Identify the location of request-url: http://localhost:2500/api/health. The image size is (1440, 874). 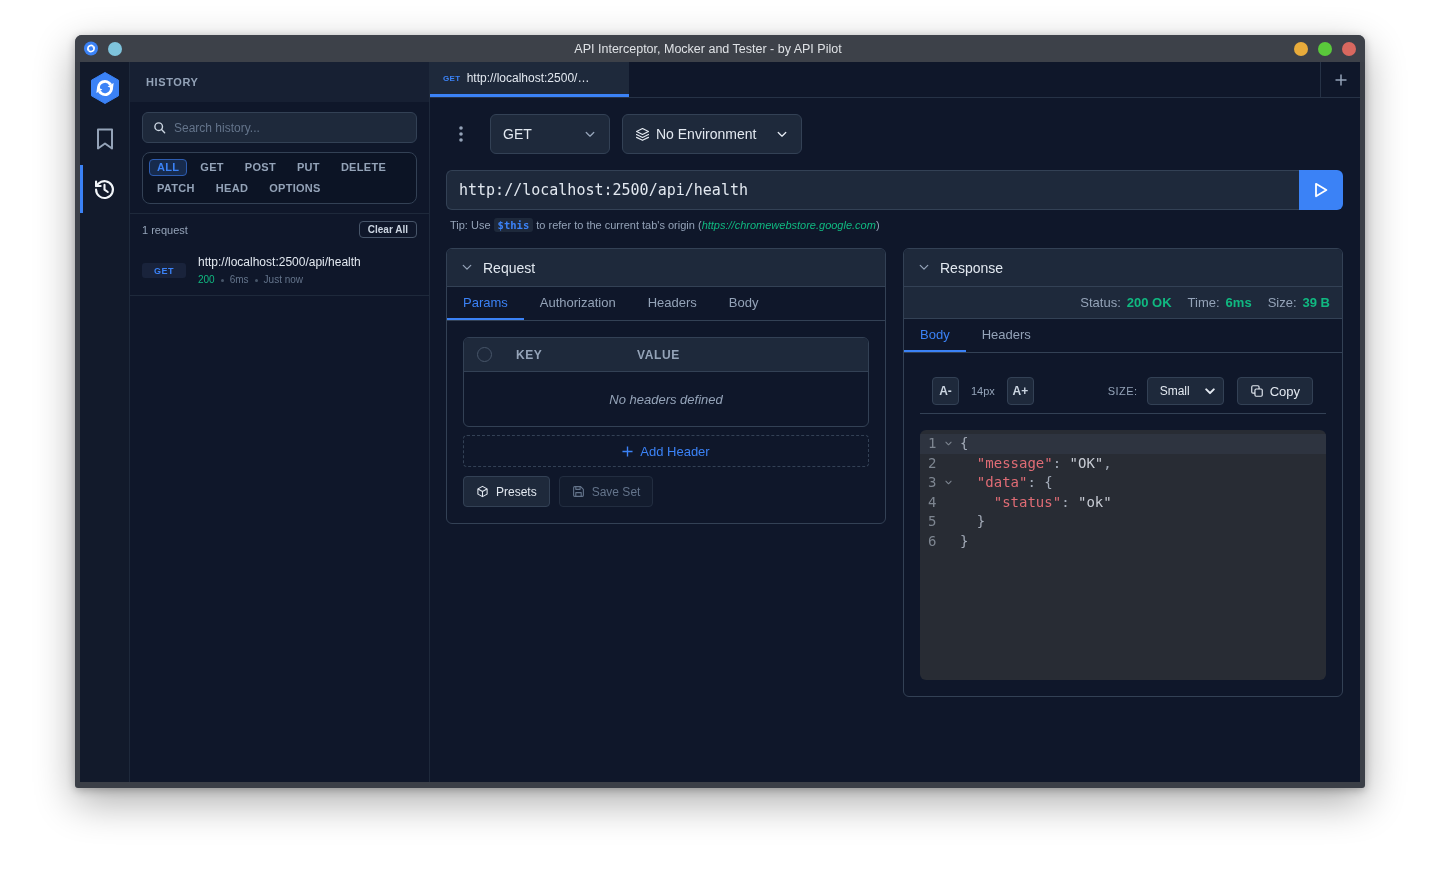
(279, 262).